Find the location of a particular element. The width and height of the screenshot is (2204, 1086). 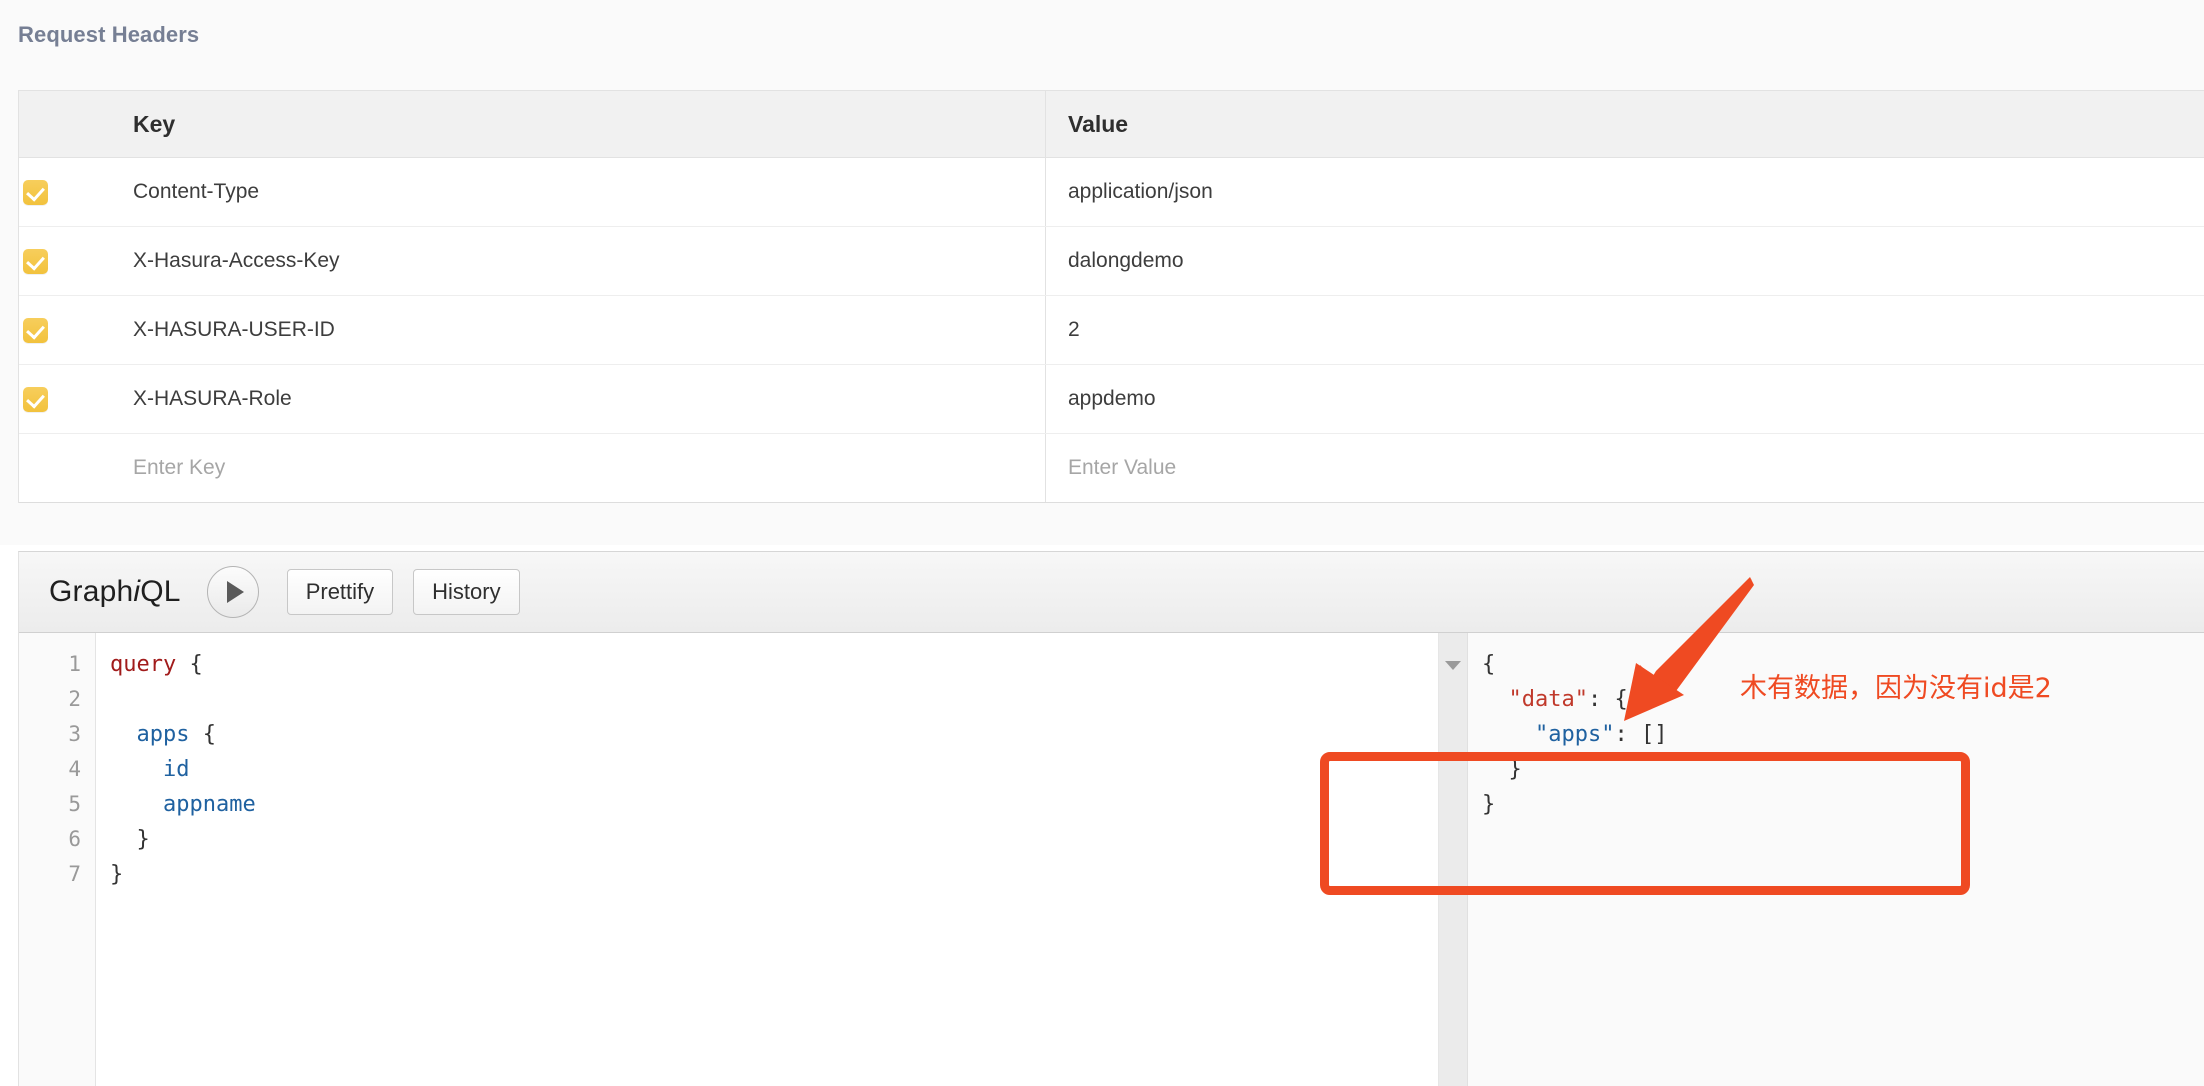

code-token: apps is located at coordinates (163, 734).